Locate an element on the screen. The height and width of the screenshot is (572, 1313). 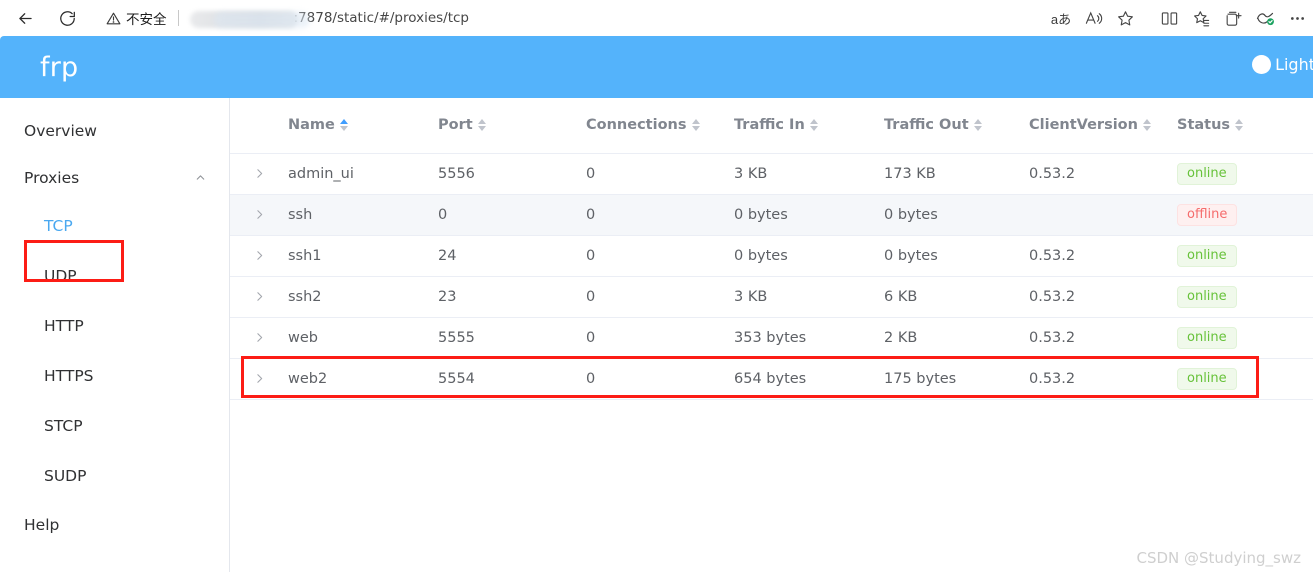
sort-arrows-status-icon is located at coordinates (1239, 125).